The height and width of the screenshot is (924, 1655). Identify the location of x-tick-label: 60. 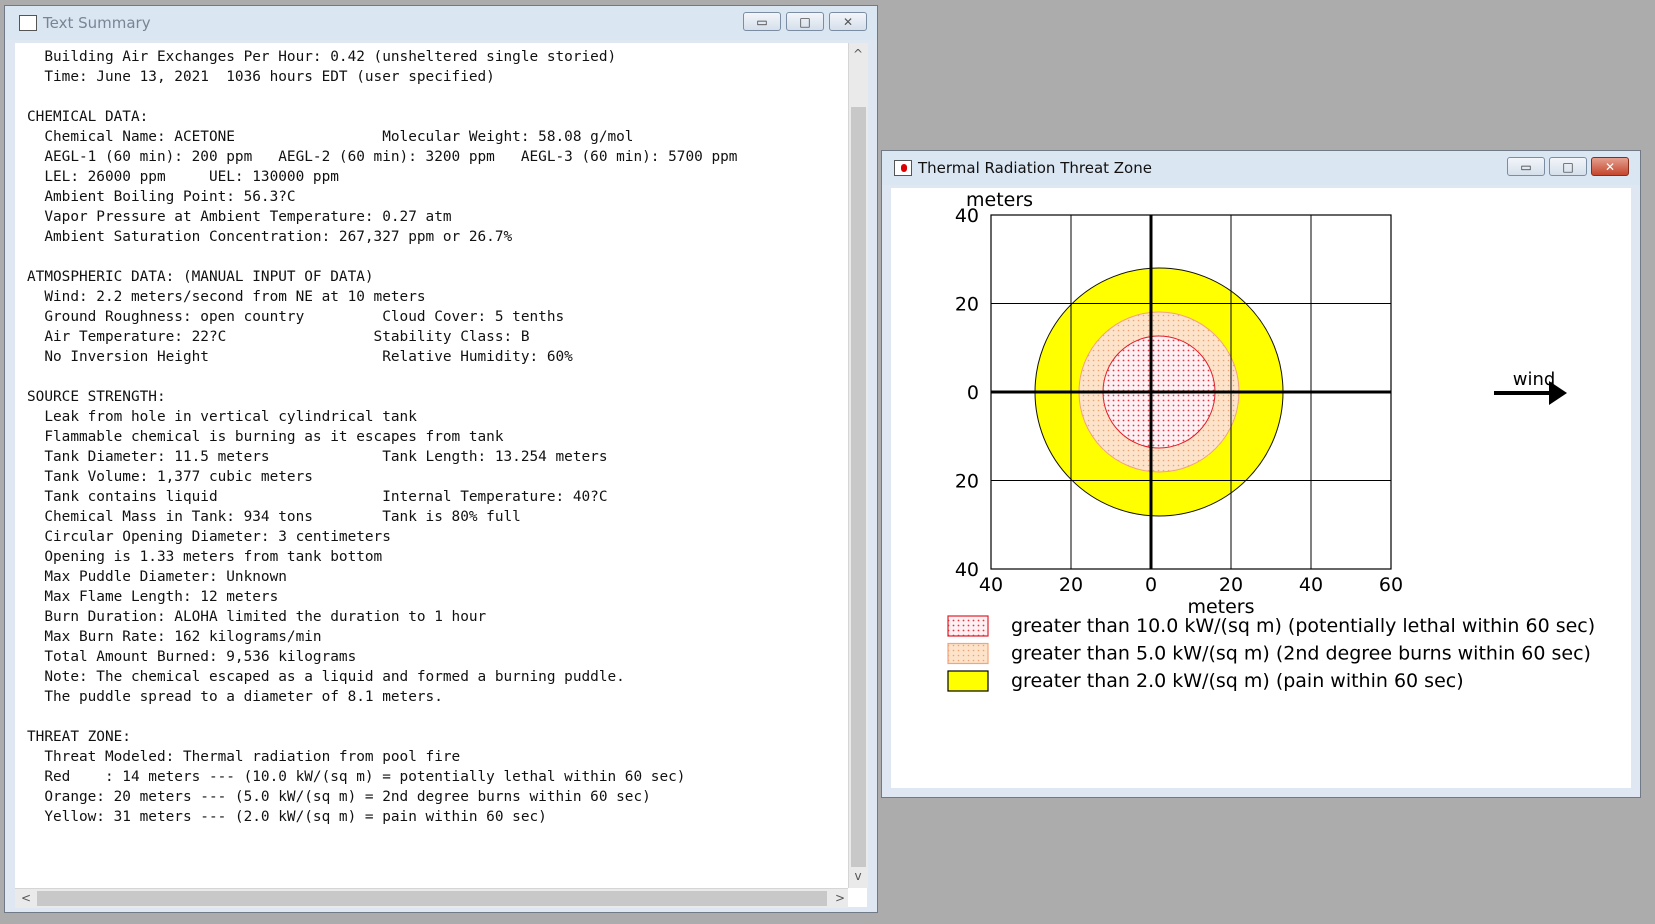
(1391, 585).